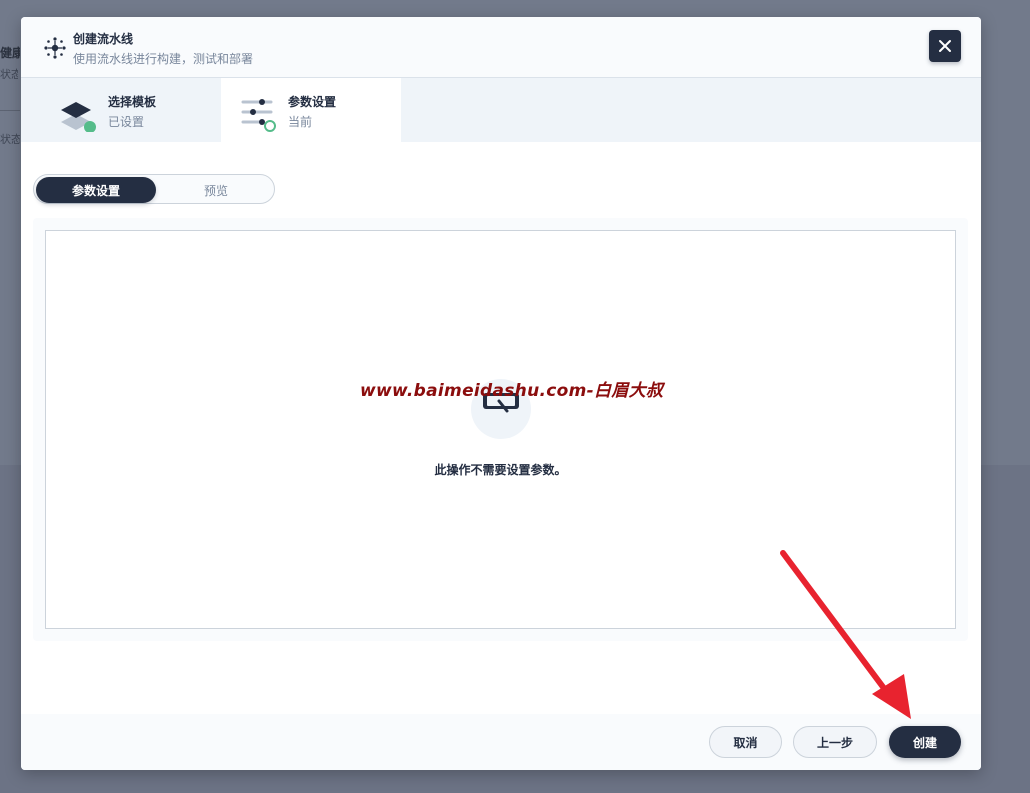  Describe the element at coordinates (103, 39) in the screenshot. I see `modal-title: 创建流水线` at that location.